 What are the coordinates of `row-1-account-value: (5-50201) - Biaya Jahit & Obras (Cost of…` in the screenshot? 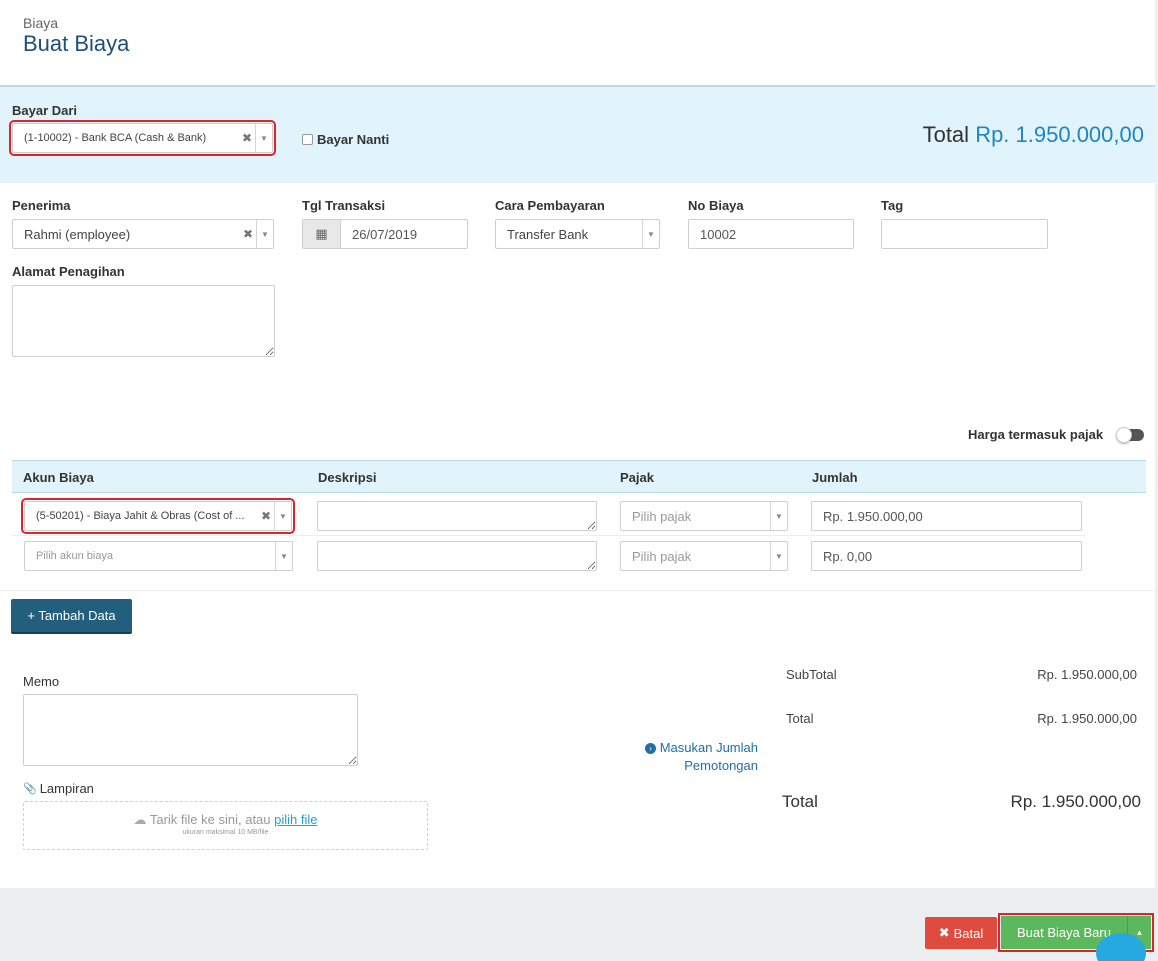 It's located at (140, 516).